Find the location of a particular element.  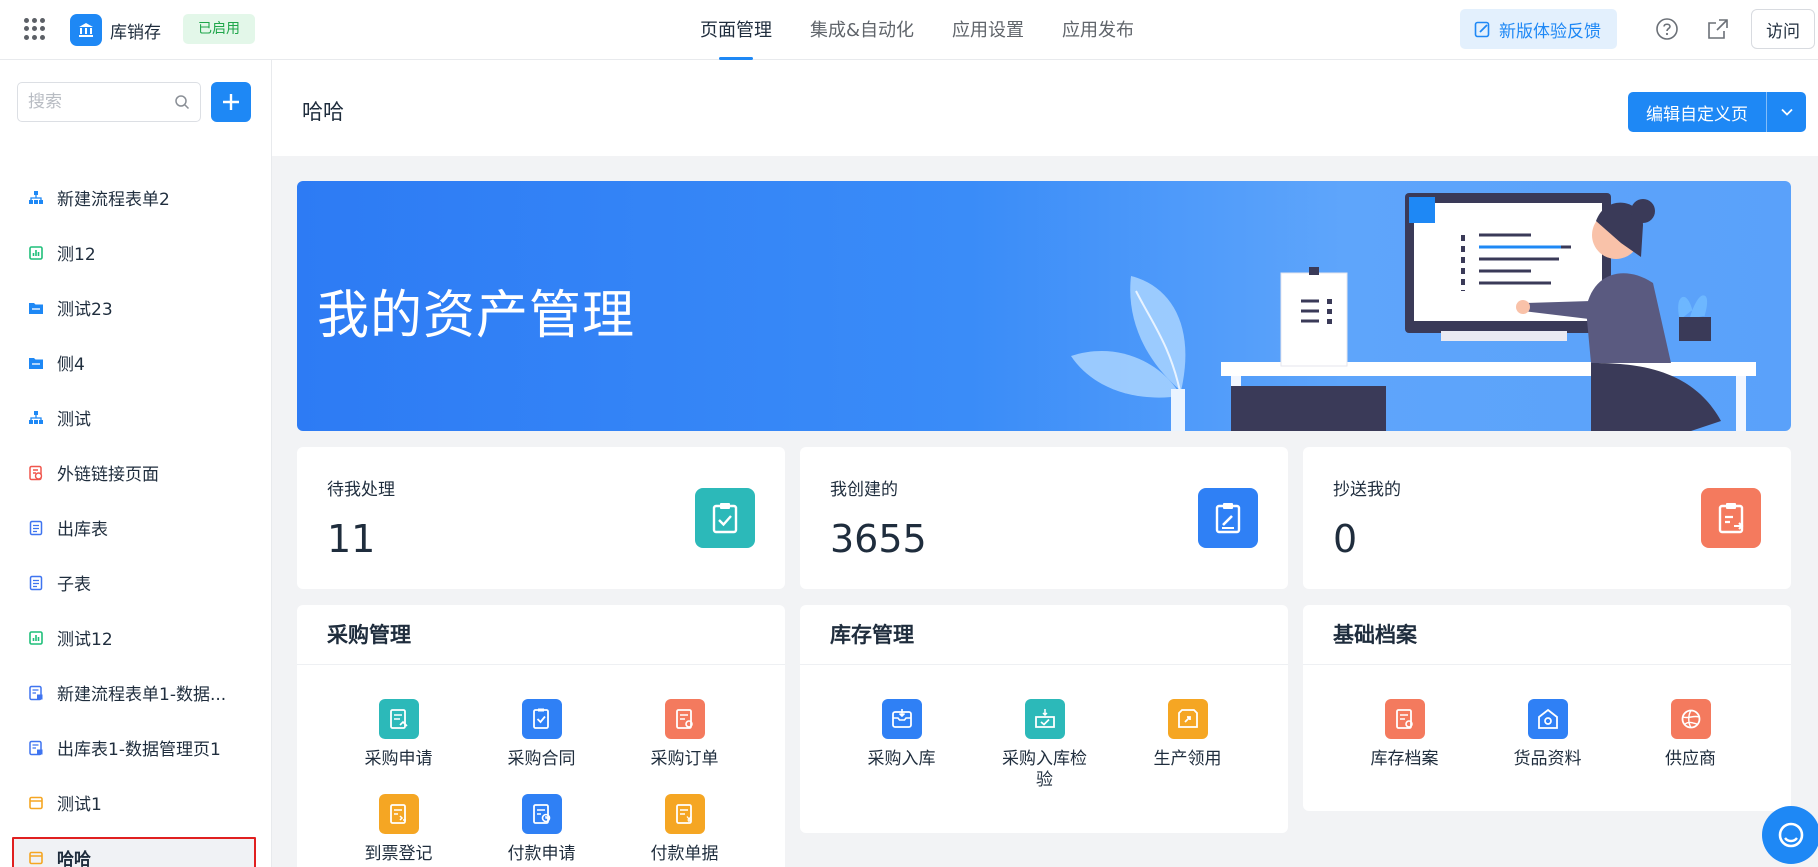

chevron-down-icon is located at coordinates (1786, 112).